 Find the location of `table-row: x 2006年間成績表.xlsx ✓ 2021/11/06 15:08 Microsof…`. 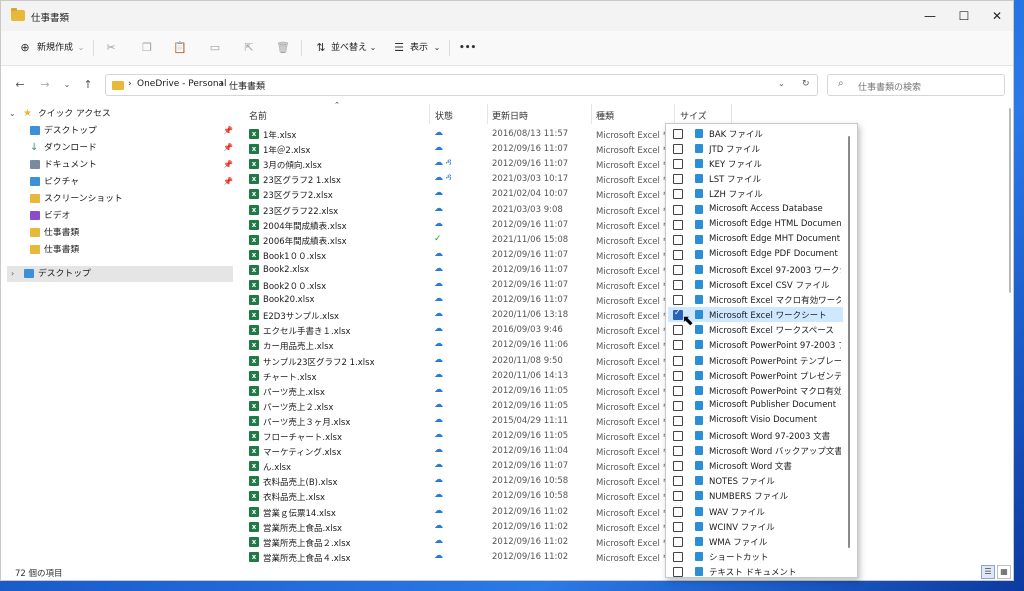

table-row: x 2006年間成績表.xlsx ✓ 2021/11/06 15:08 Microsof… is located at coordinates (459, 240).